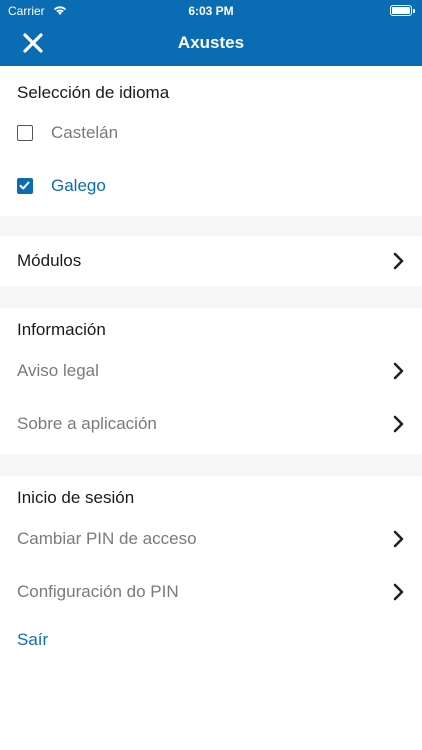 The height and width of the screenshot is (750, 422). I want to click on status-bar: Carrier 6:03 PM, so click(211, 11).